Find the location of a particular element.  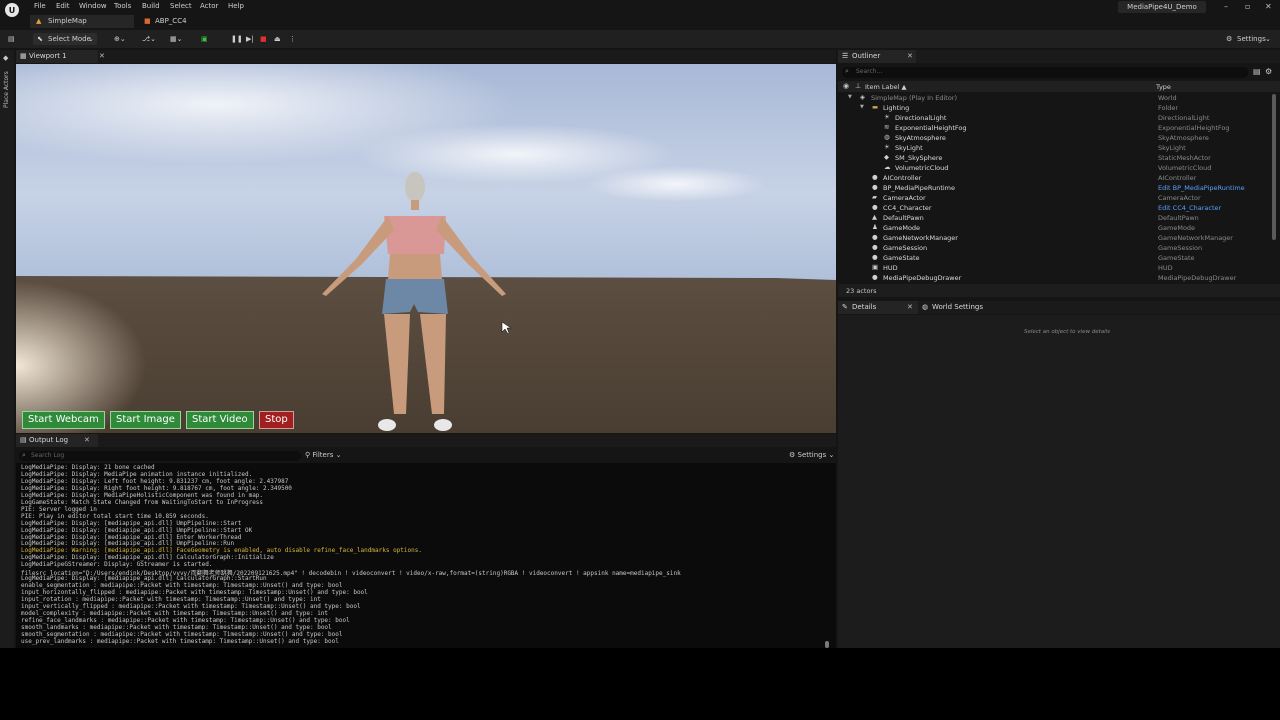

outliner-item-type: StaticMeshActor is located at coordinates (1184, 158).